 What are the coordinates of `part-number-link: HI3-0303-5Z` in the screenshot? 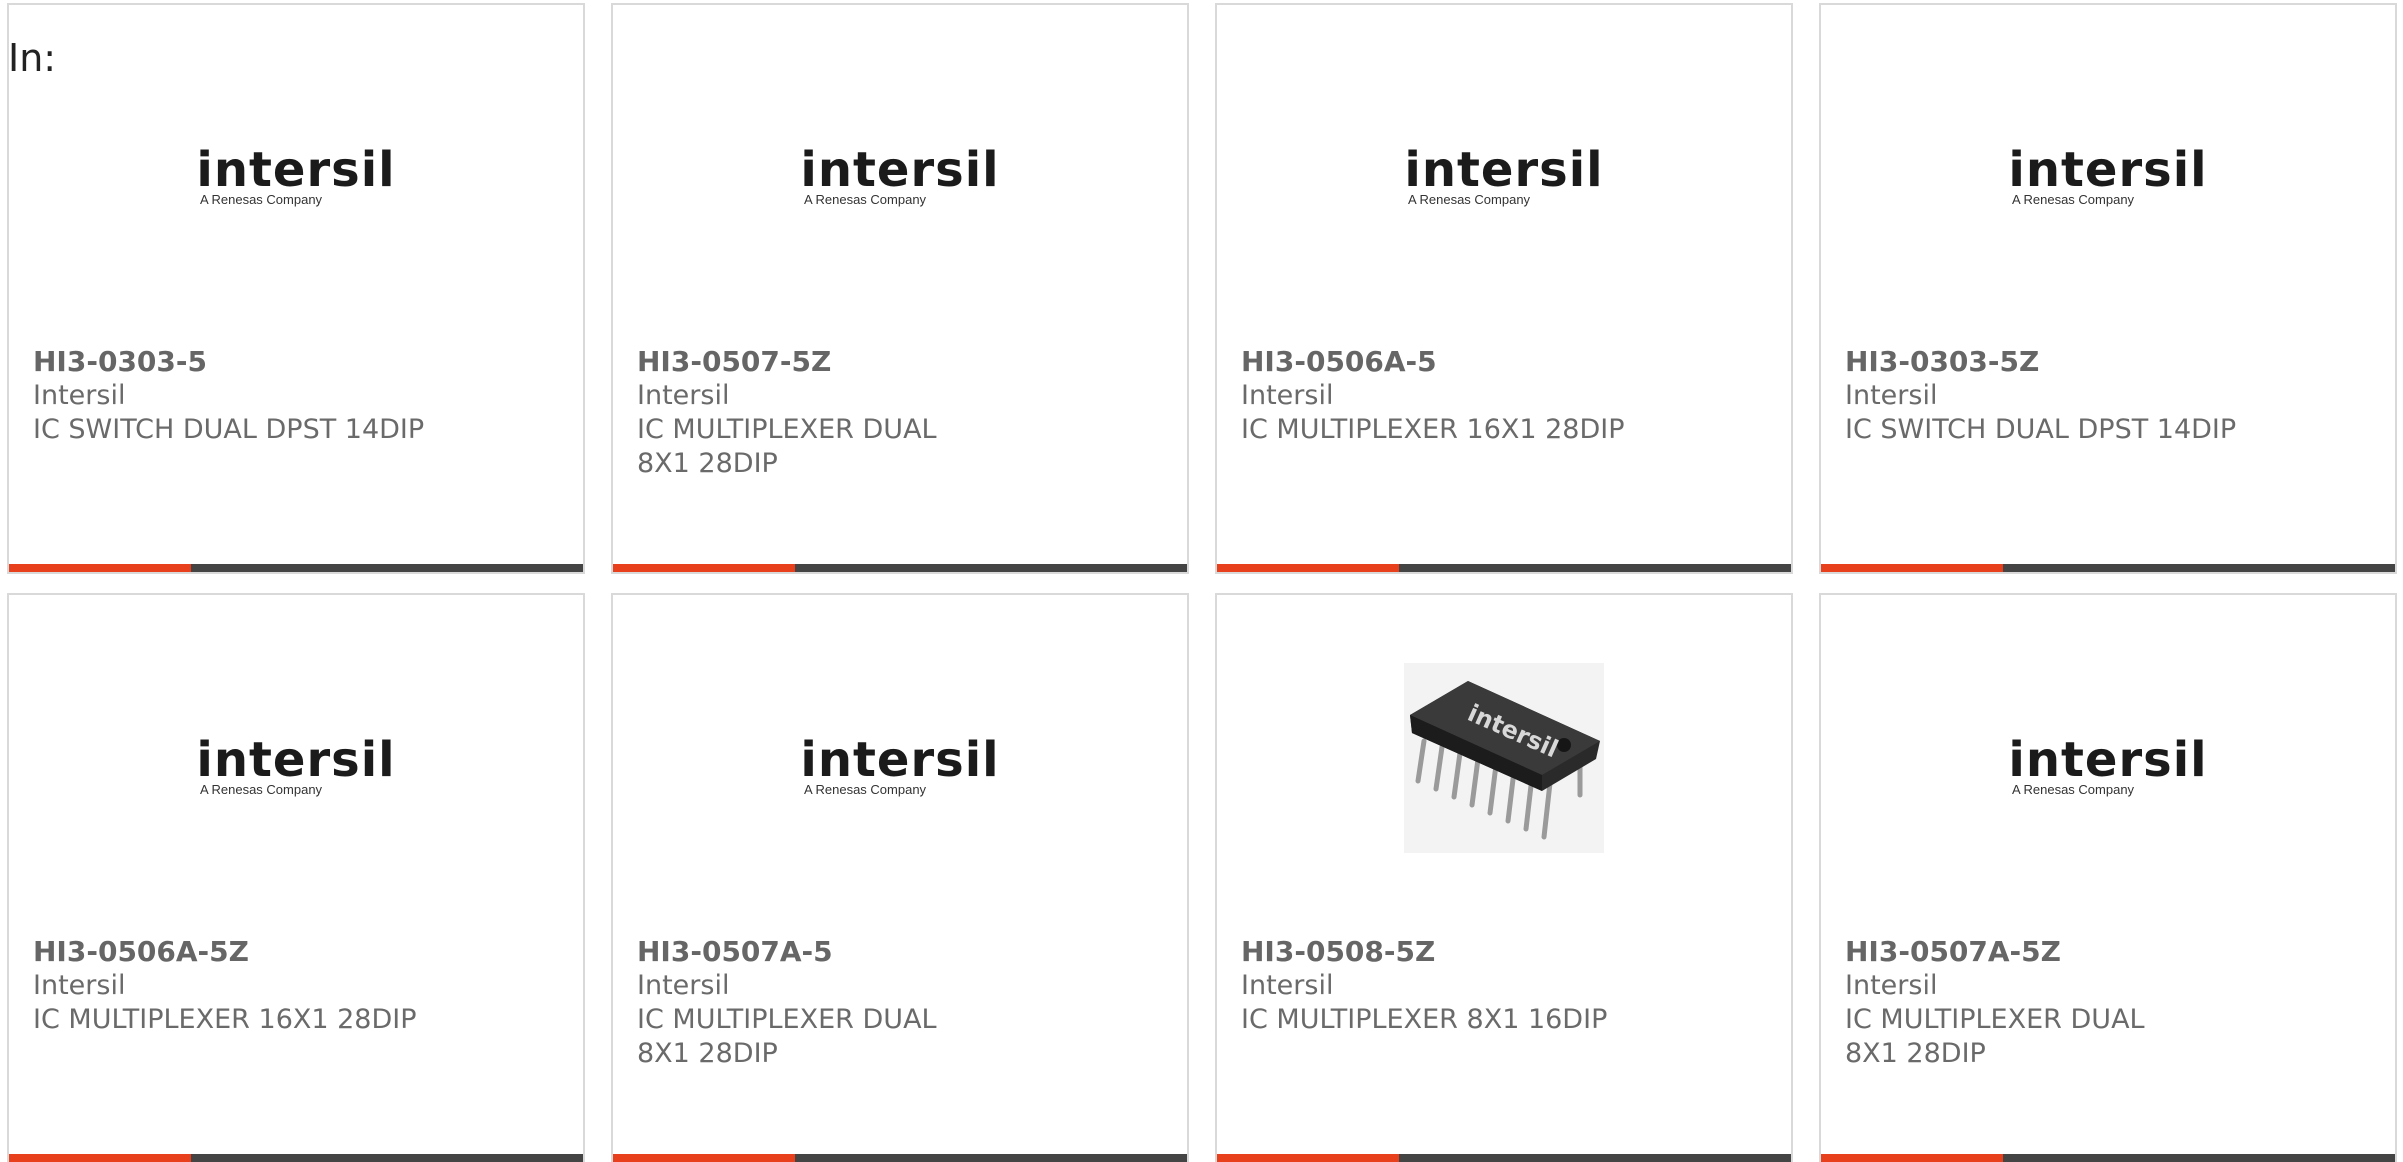 It's located at (2055, 362).